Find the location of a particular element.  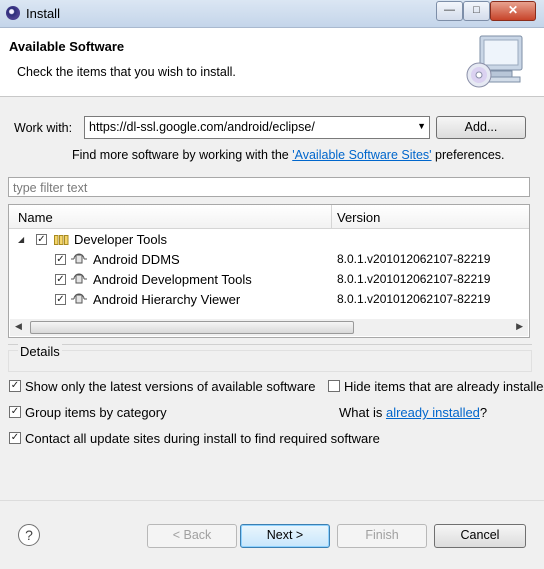

filter-box is located at coordinates (269, 187).